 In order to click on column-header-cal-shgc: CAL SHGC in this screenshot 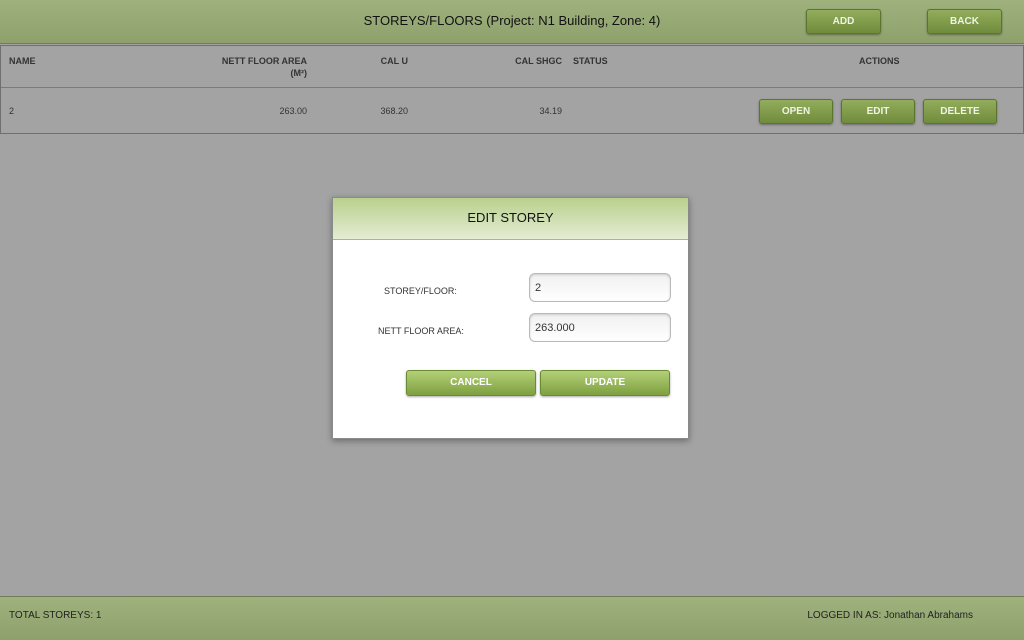, I will do `click(538, 61)`.